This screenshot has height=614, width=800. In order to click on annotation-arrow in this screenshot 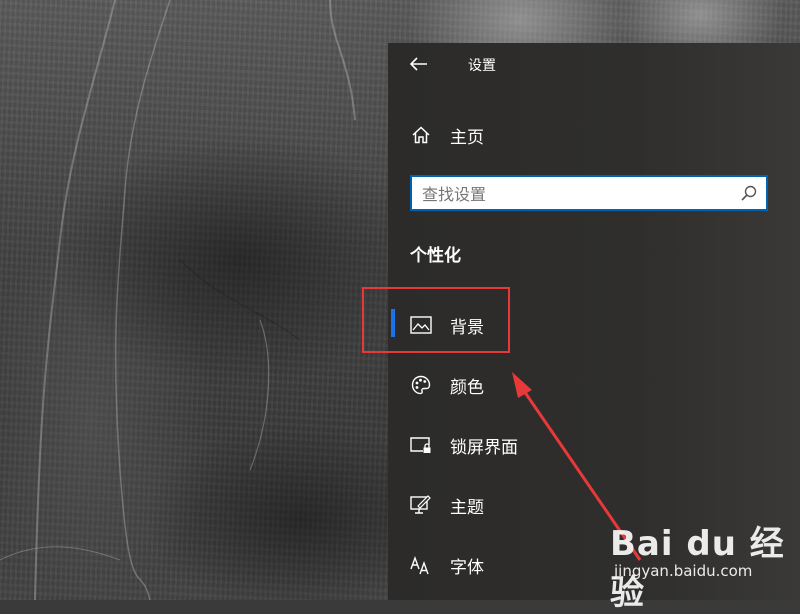, I will do `click(577, 466)`.